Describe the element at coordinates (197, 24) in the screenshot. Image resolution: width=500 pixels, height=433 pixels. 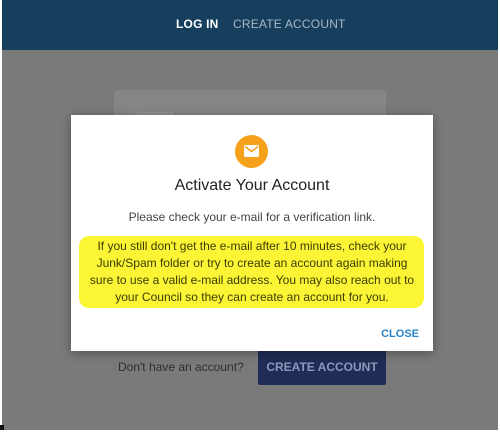
I see `tab-log-in: LOG IN` at that location.